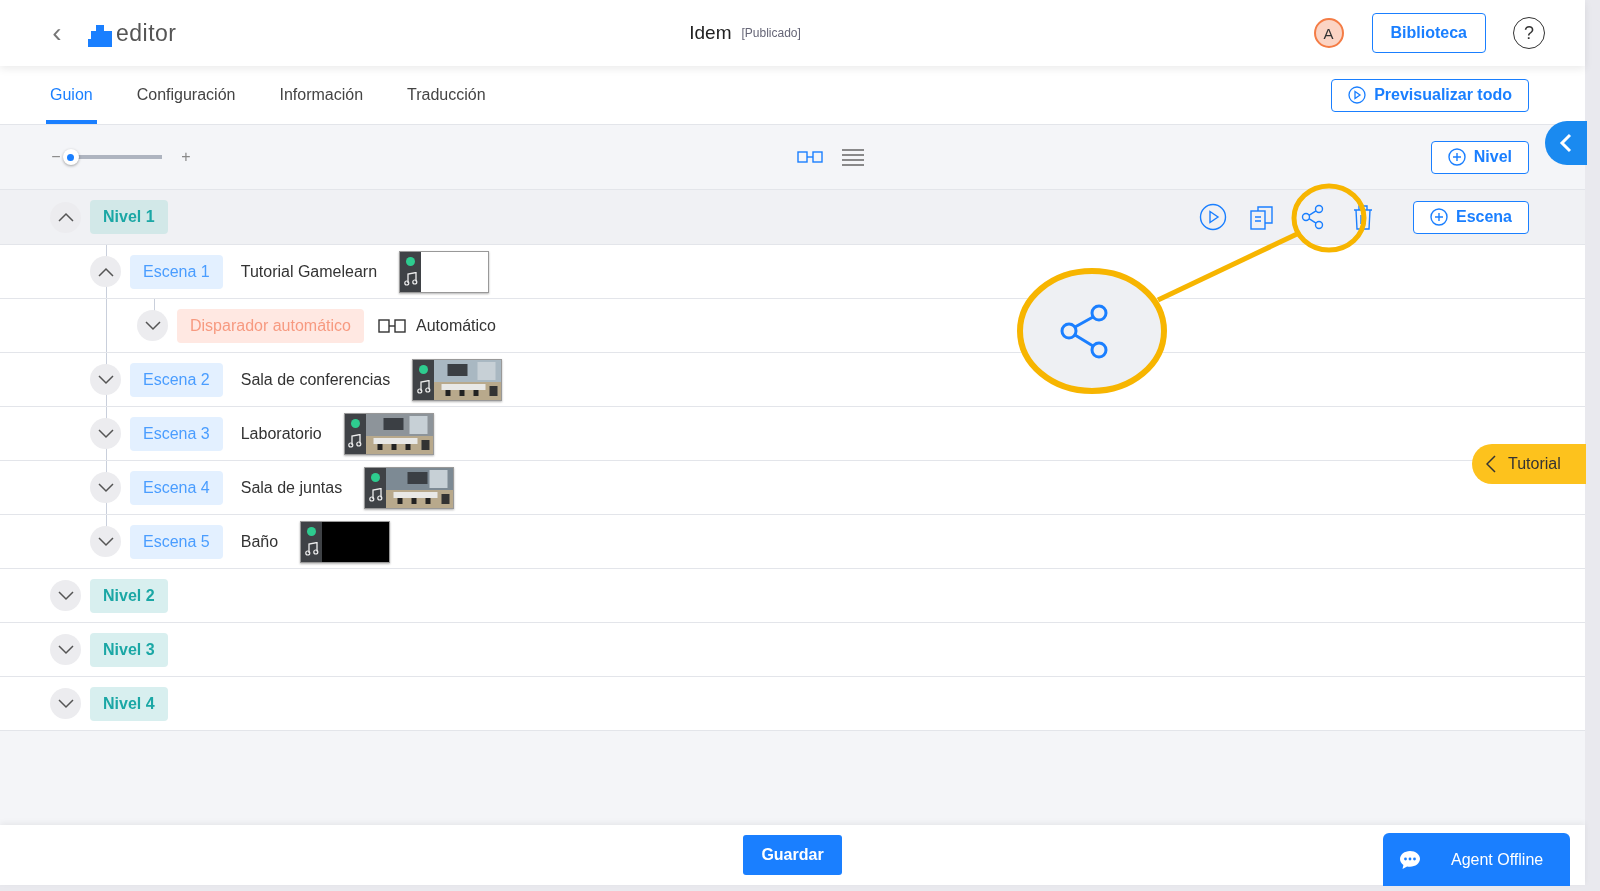 This screenshot has height=891, width=1600. I want to click on add-level-button: Nivel, so click(1479, 157).